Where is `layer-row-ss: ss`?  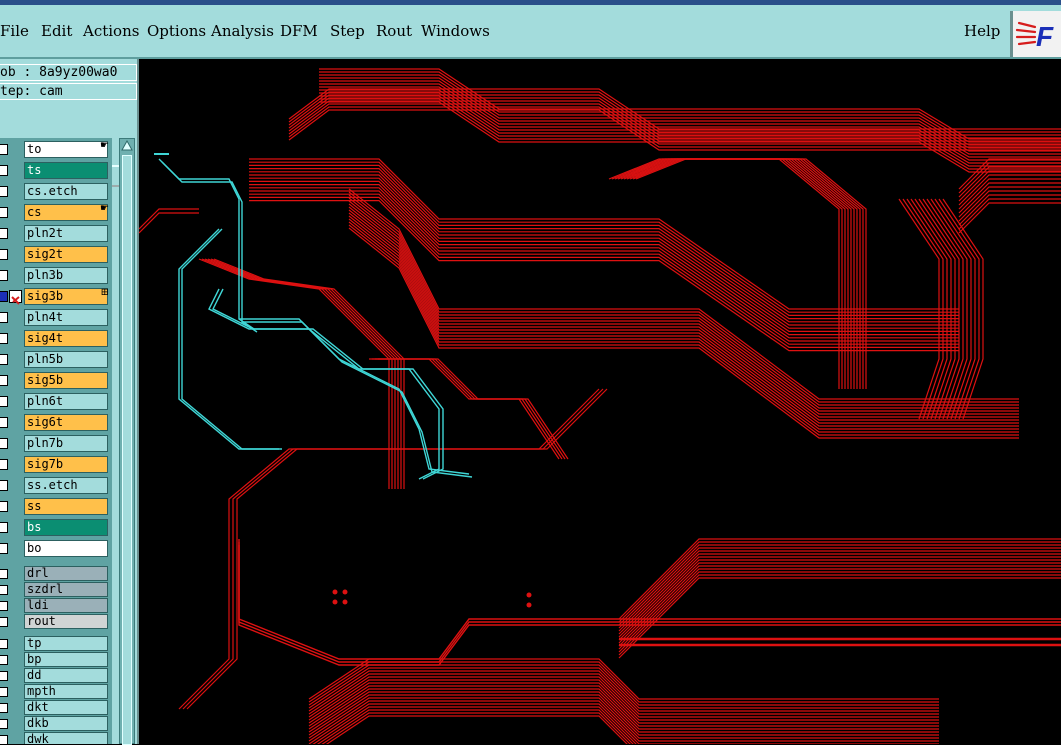 layer-row-ss: ss is located at coordinates (56, 507).